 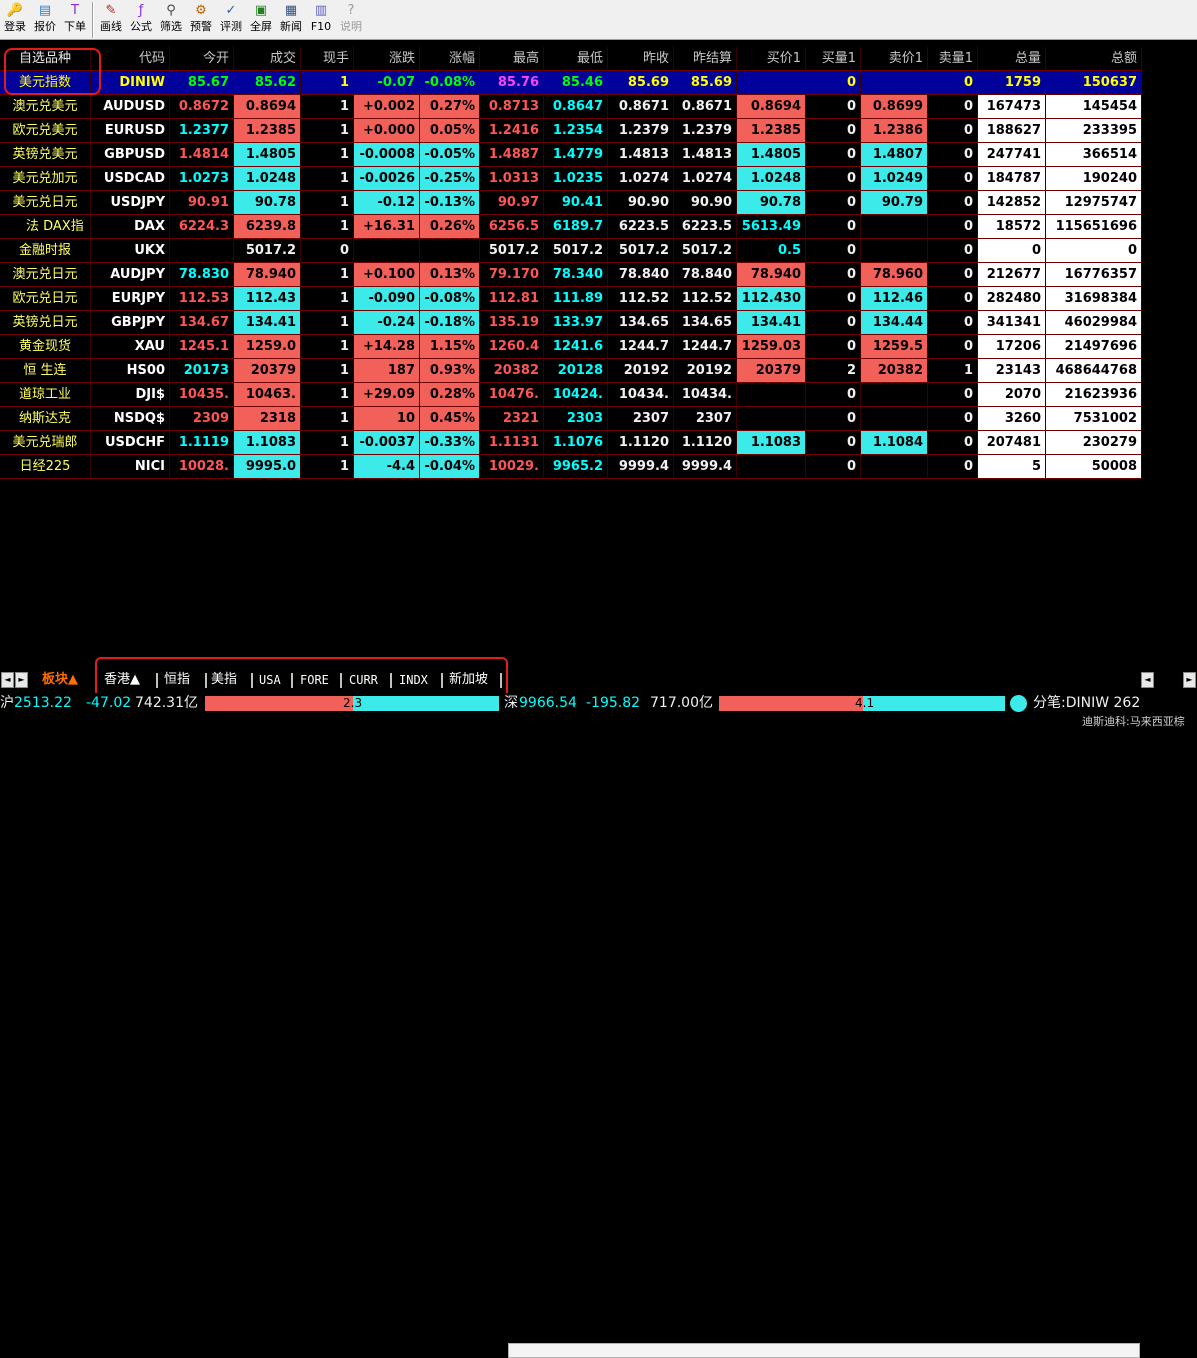 I want to click on connection-status-icon, so click(x=1018, y=703).